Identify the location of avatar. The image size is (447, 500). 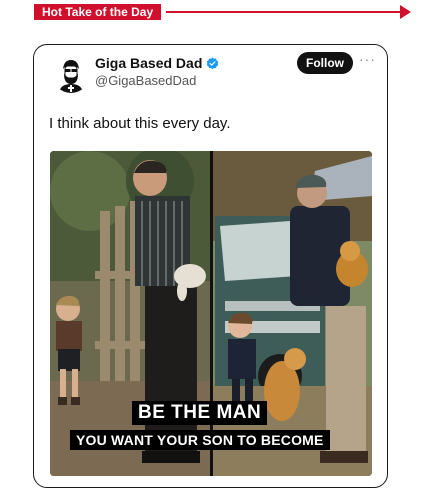
(71, 74).